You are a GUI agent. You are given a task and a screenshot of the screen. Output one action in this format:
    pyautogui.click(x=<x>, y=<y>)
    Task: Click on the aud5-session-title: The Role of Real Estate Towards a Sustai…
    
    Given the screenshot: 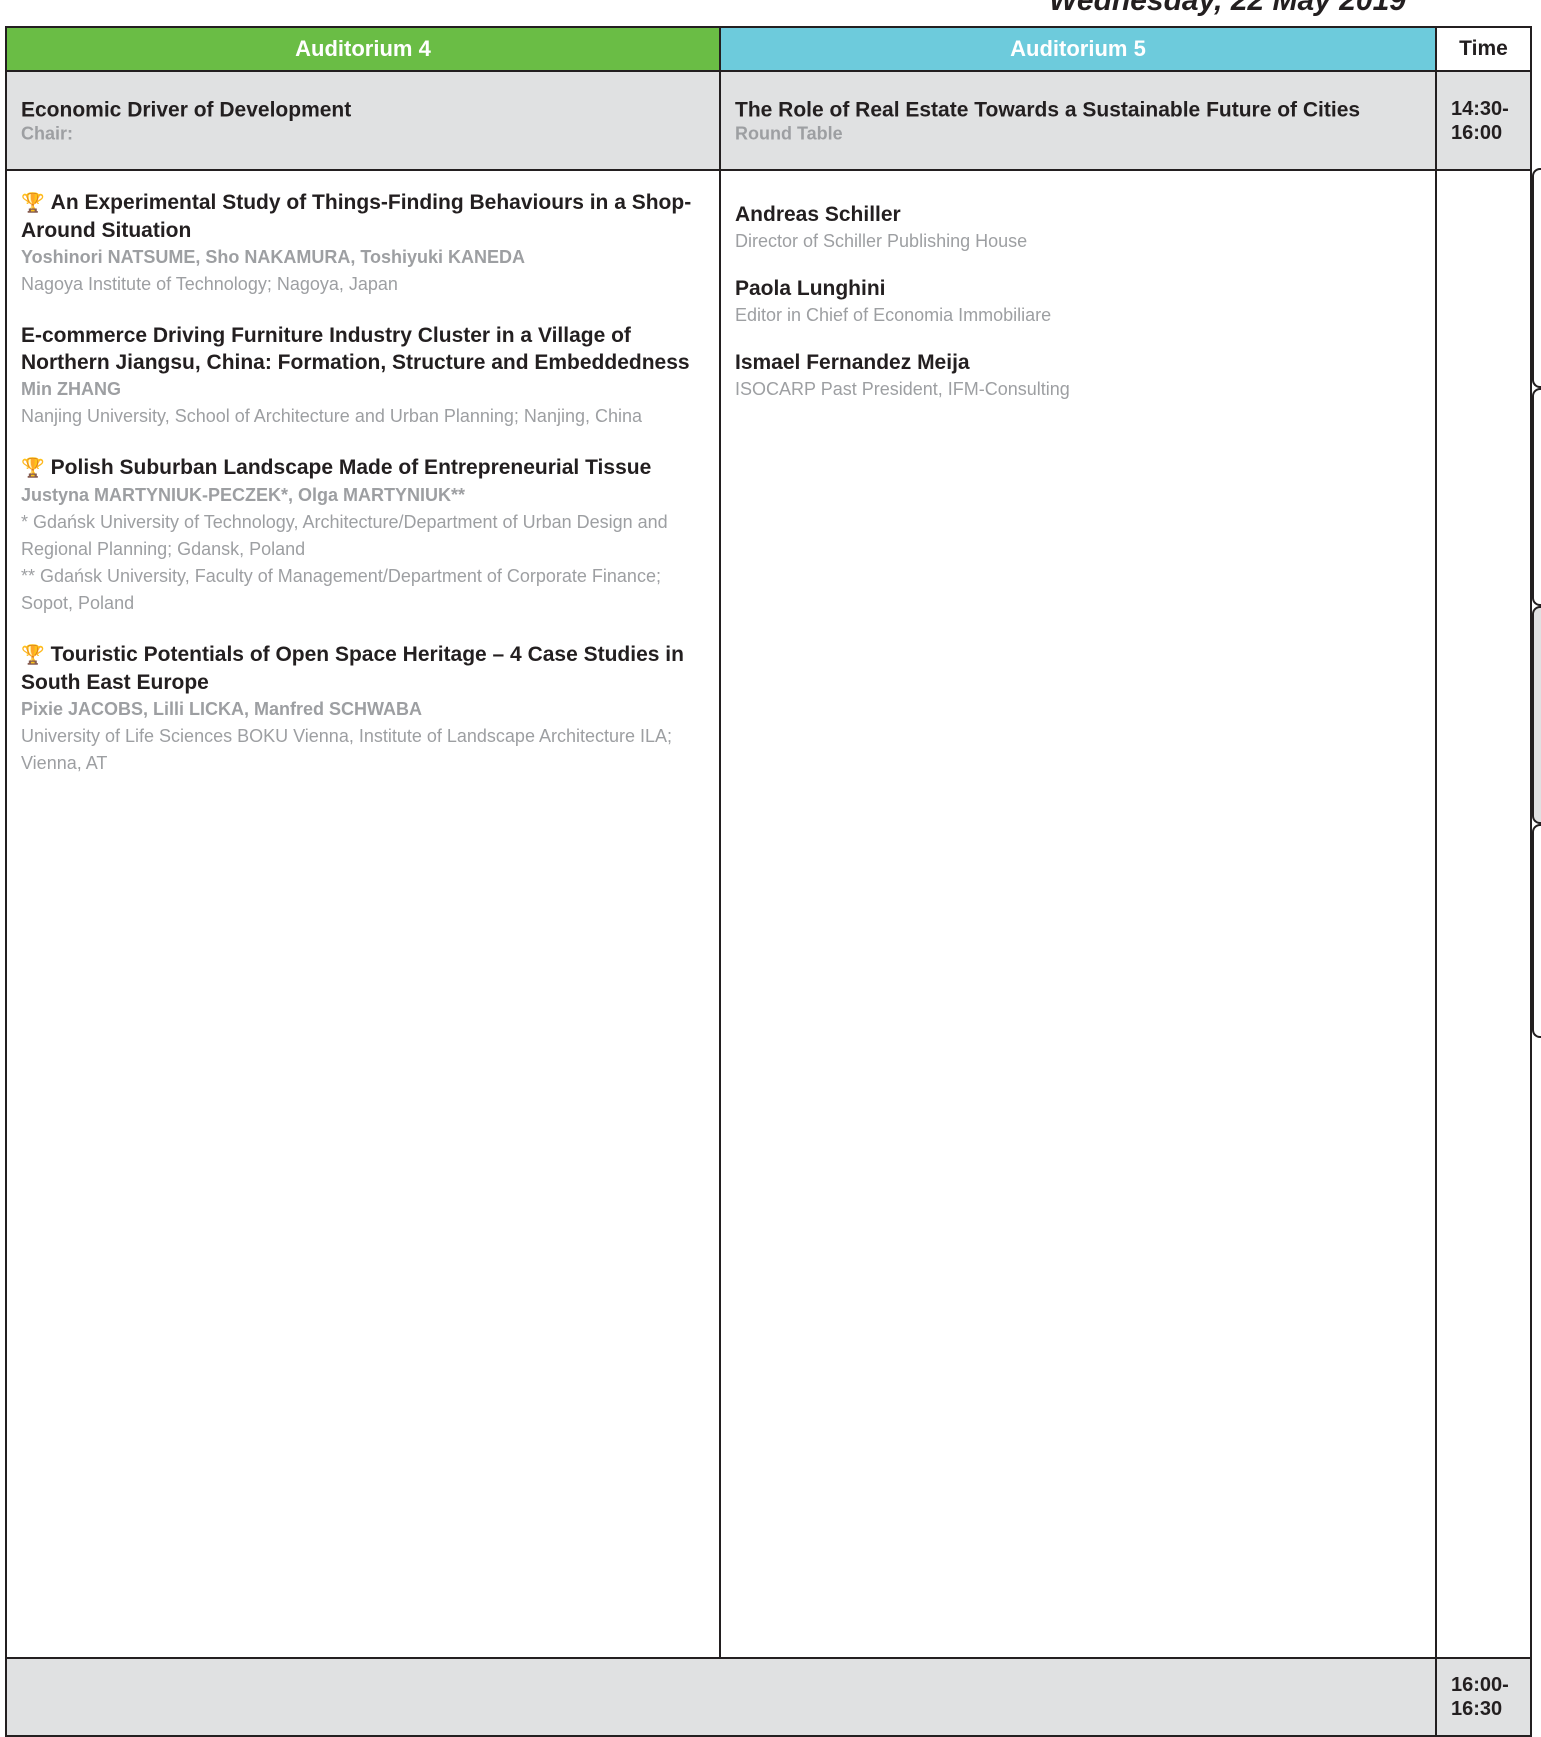 What is the action you would take?
    pyautogui.click(x=1048, y=109)
    